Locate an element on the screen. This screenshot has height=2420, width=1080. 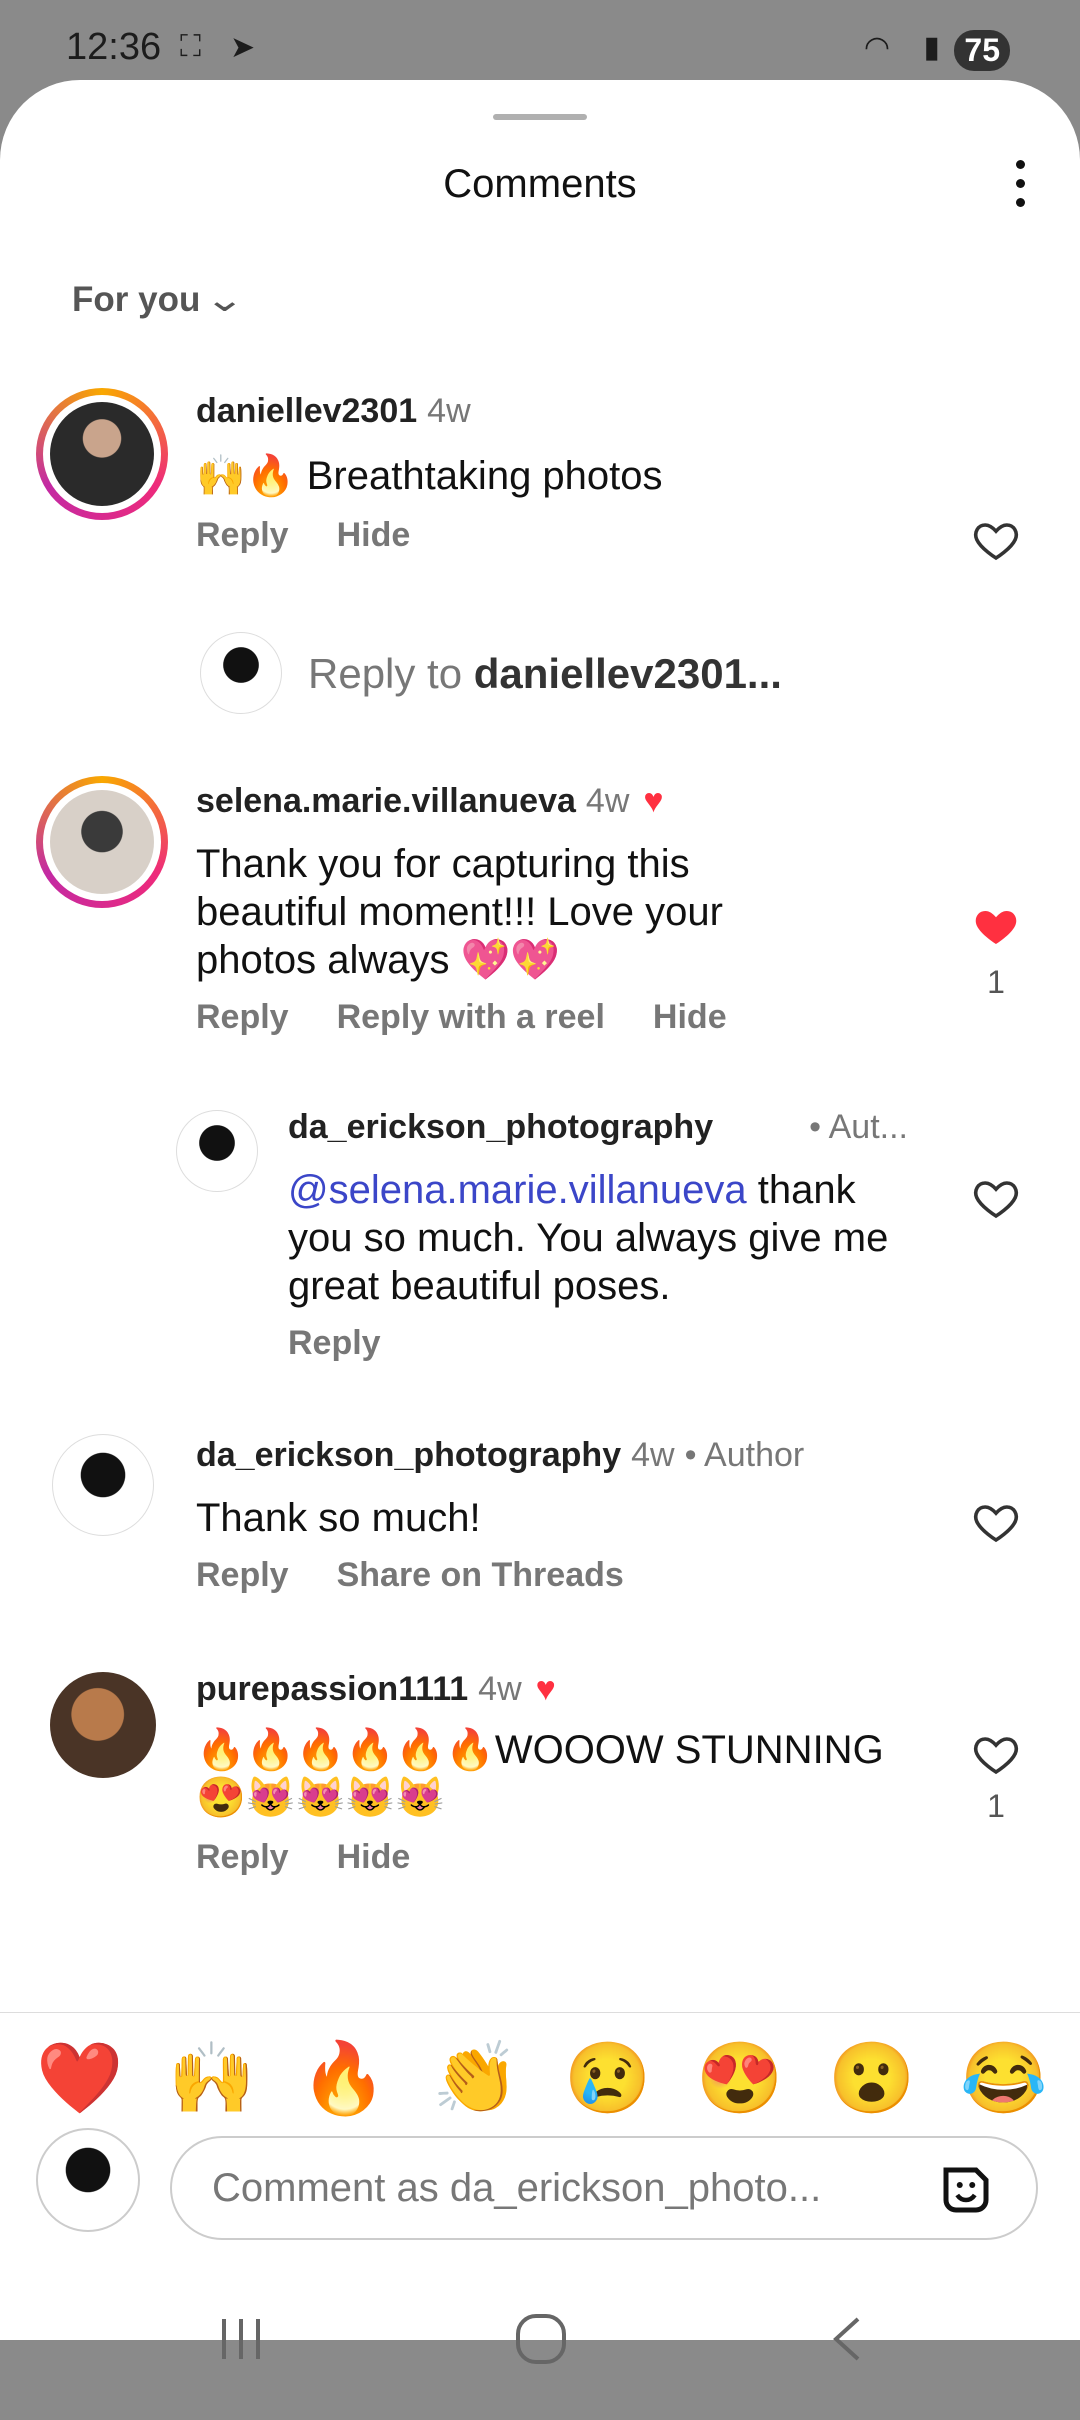
comment-username: da_erickson_photography 4w • Author is located at coordinates (500, 1455).